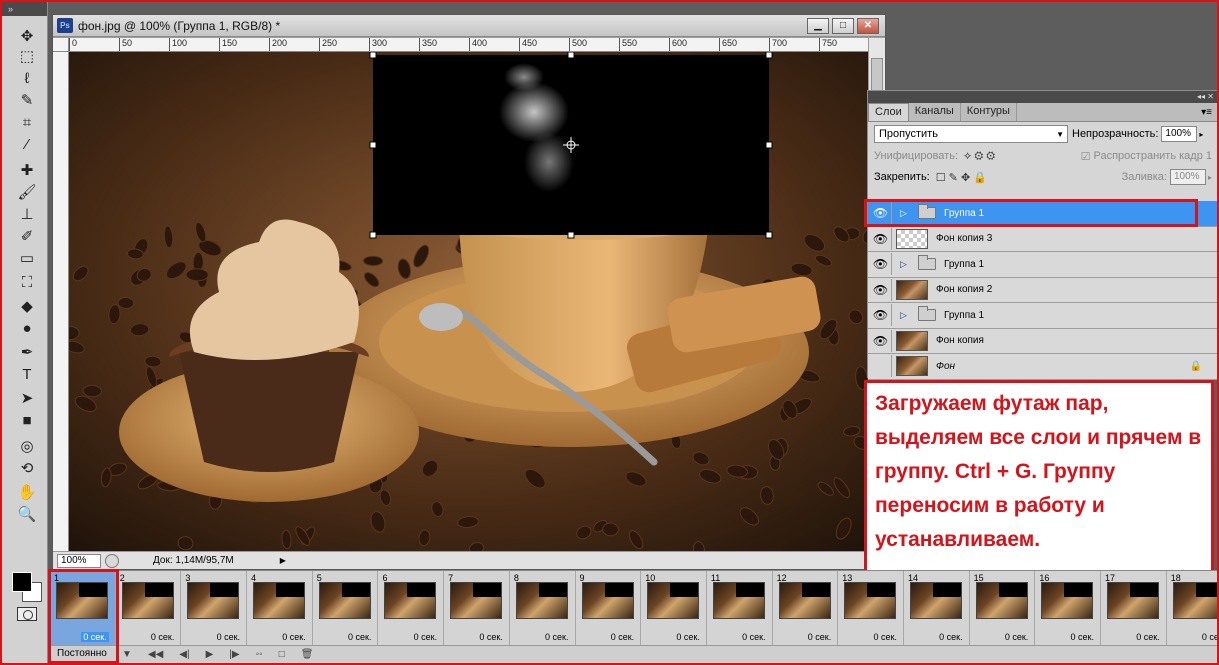 The image size is (1219, 665). I want to click on layer-row: 👁 Фон копия 3, so click(1042, 239).